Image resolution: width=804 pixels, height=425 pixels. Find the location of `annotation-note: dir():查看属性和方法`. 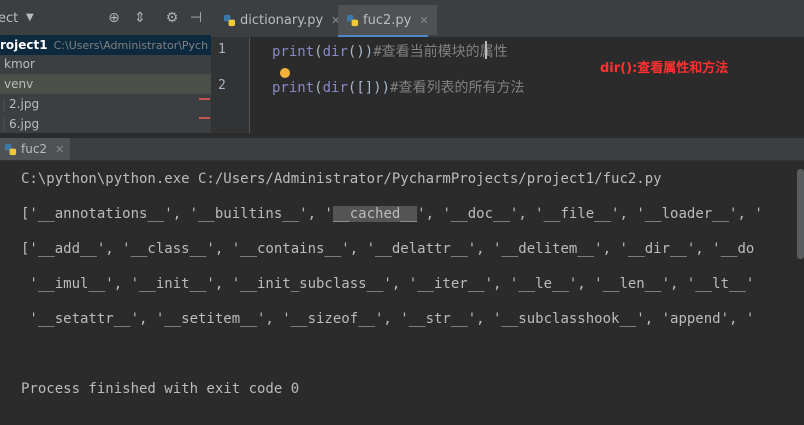

annotation-note: dir():查看属性和方法 is located at coordinates (664, 68).